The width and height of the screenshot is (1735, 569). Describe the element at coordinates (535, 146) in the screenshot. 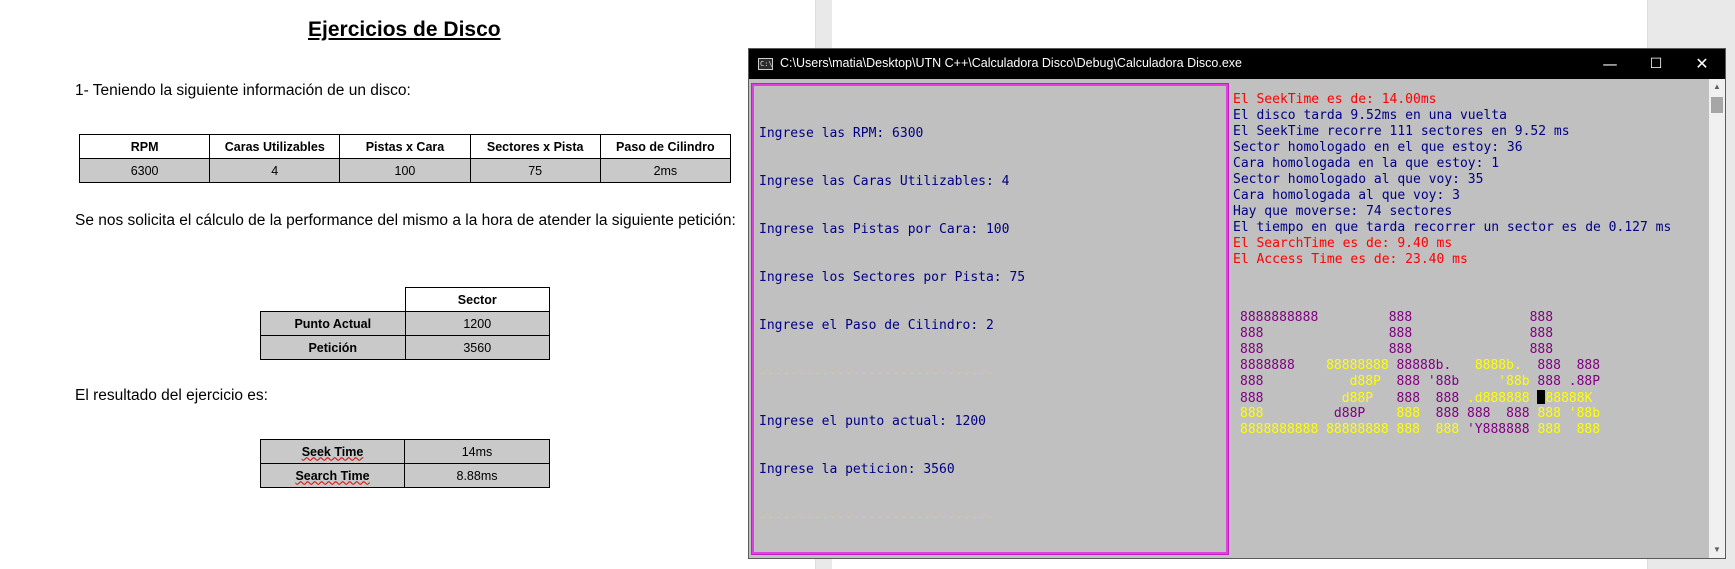

I see `header-sectores: Sectores x Pista` at that location.